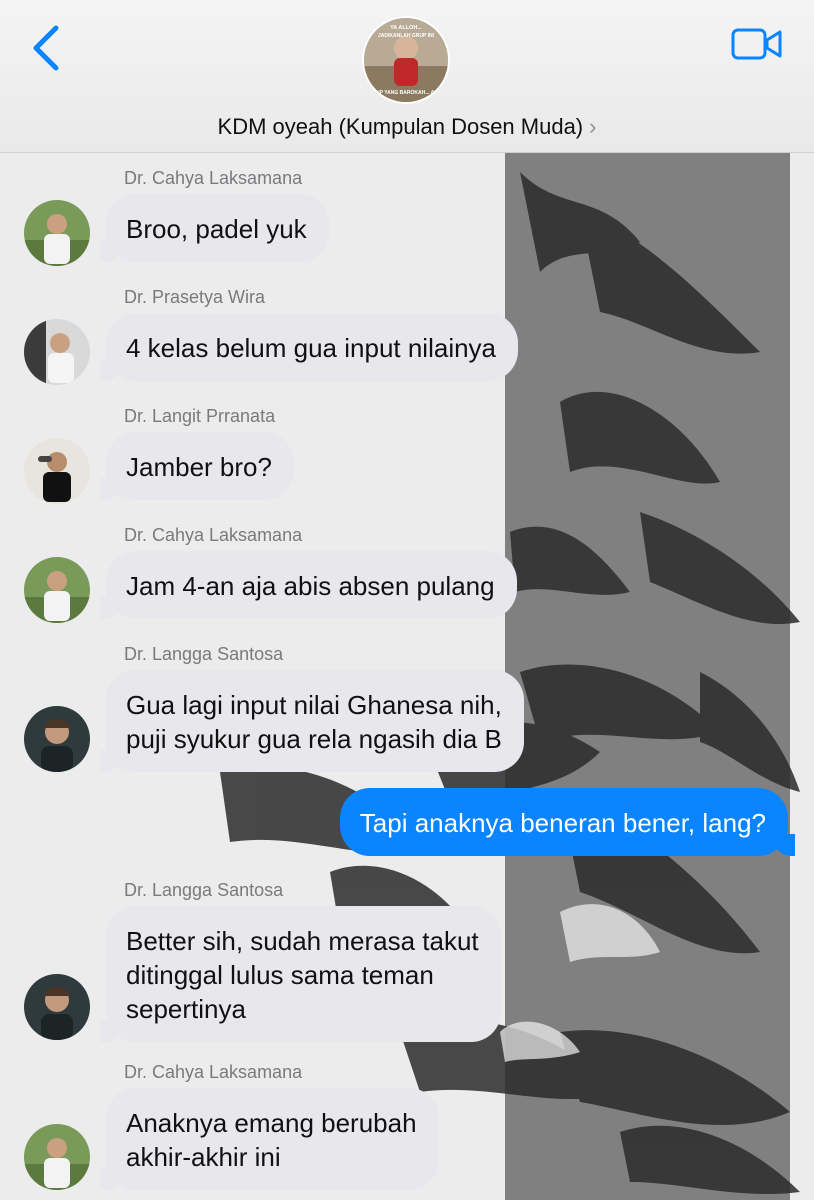 This screenshot has height=1200, width=814. Describe the element at coordinates (197, 466) in the screenshot. I see `message-bubble: Jamber bro?` at that location.